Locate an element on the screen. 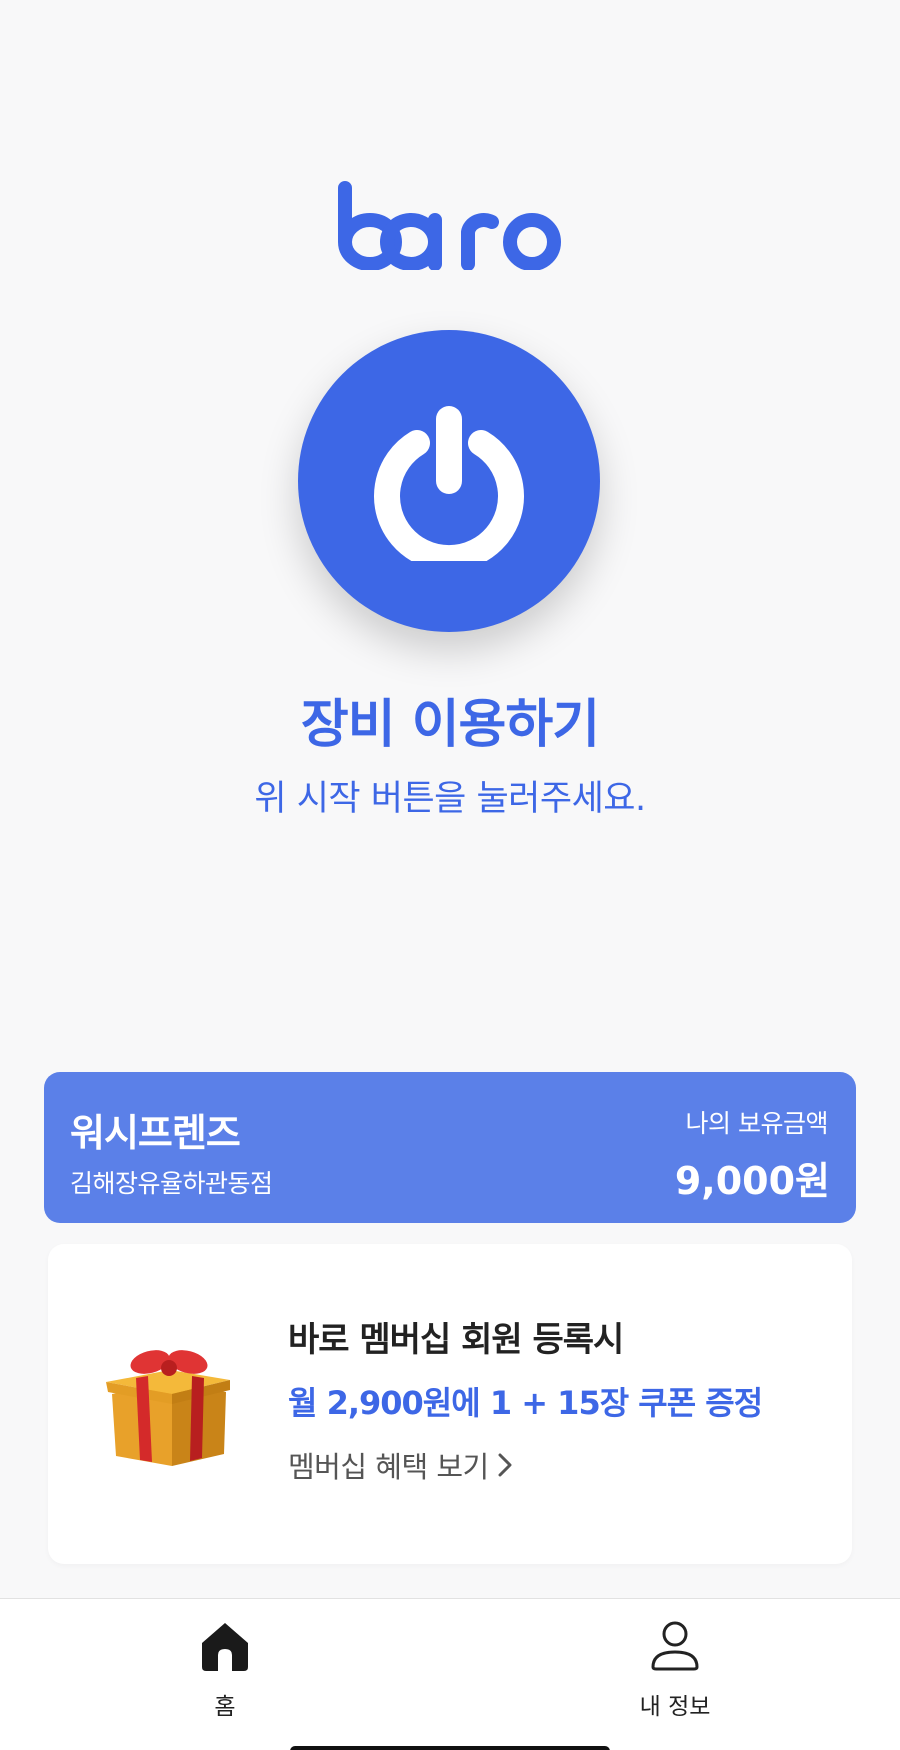 The height and width of the screenshot is (1750, 900). store-name: 워시프렌즈 is located at coordinates (155, 1133).